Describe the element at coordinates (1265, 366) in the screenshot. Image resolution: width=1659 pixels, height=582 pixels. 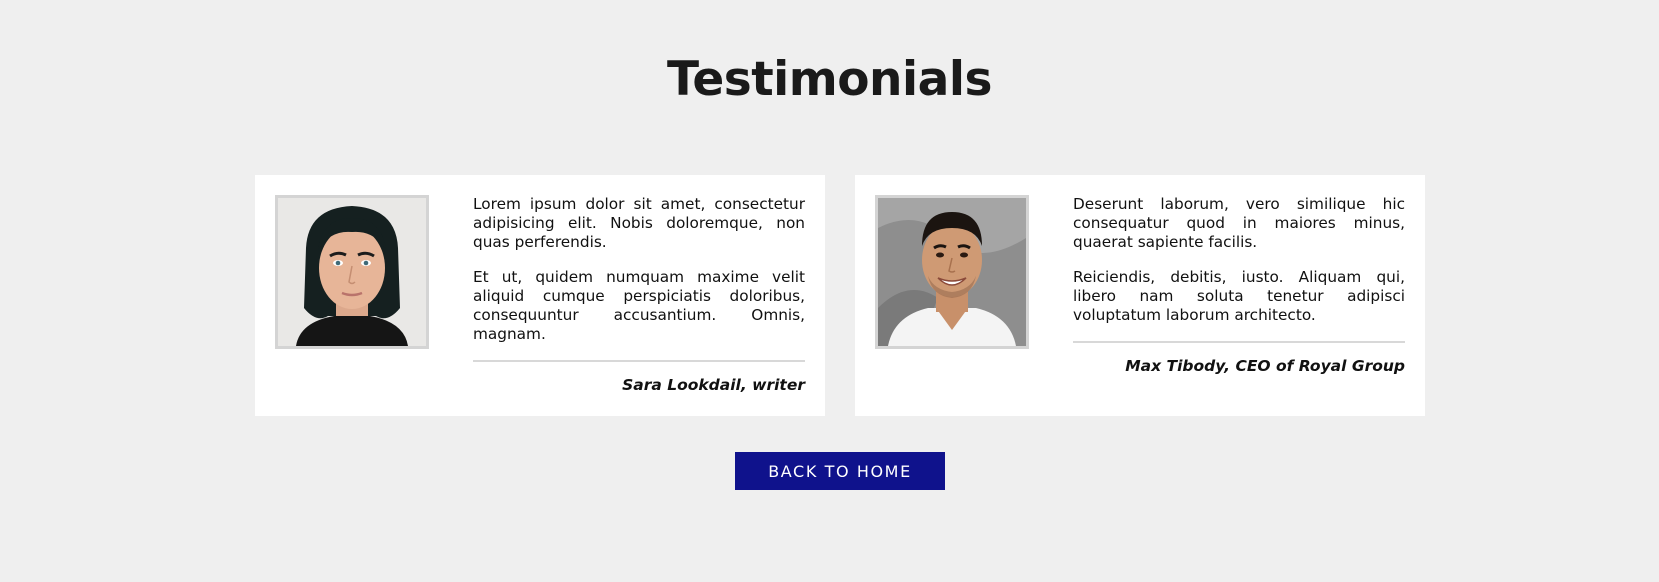
I see `testimonial-author: Max Tibody, CEO of Royal Group` at that location.